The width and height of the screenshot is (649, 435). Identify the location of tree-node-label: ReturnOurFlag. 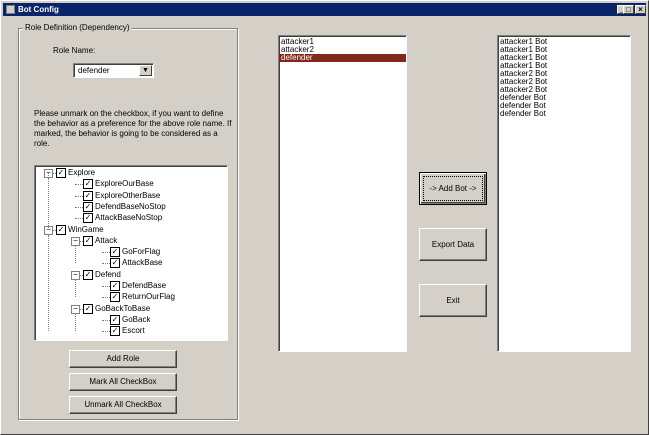
(148, 297).